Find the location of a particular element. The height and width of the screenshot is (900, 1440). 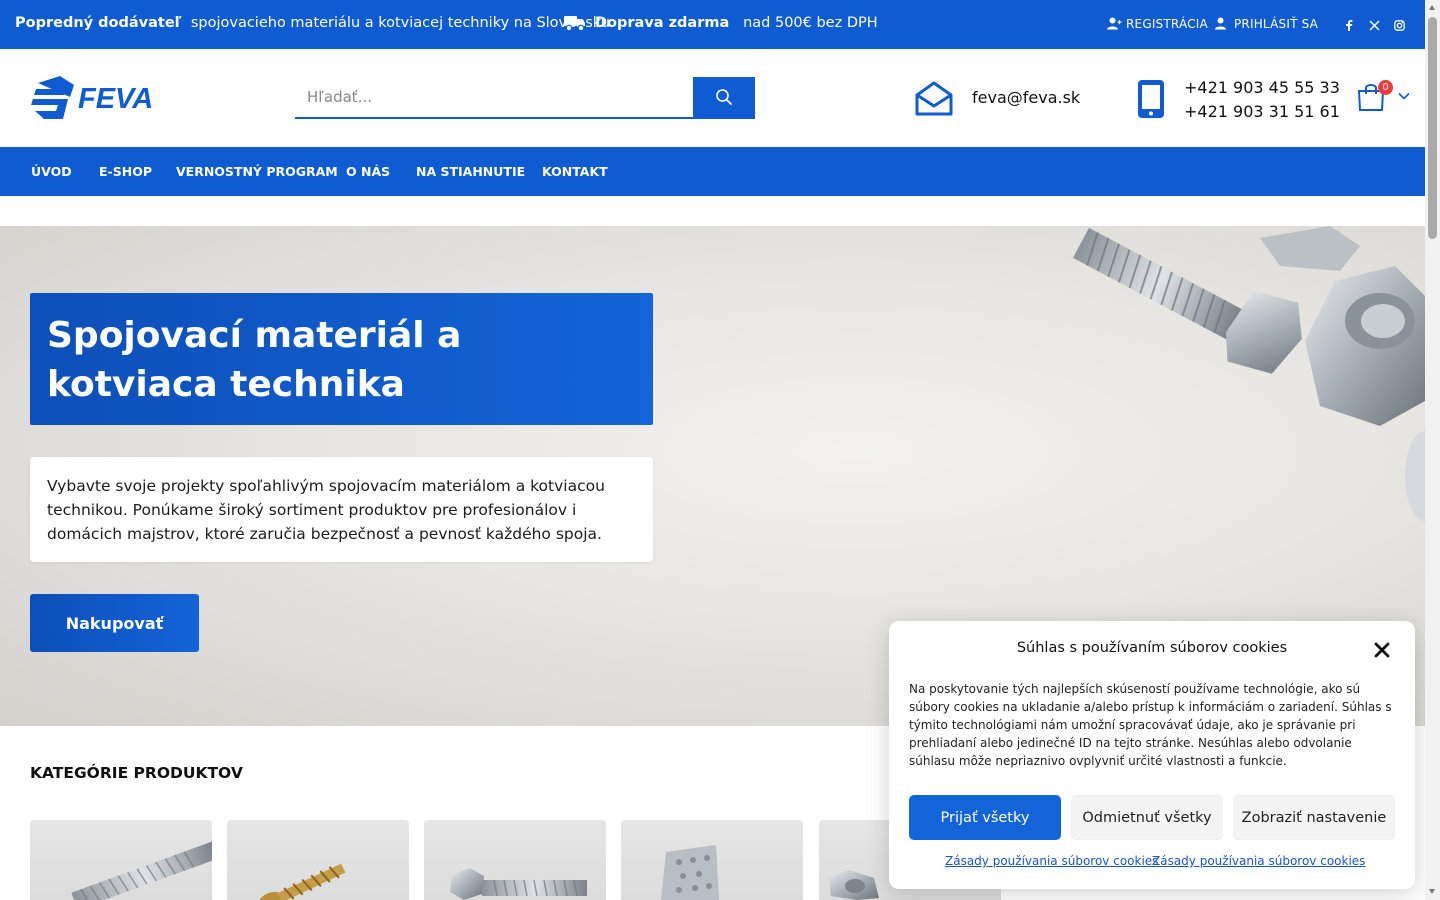

phone-numbers: +421 903 45 55 33 +421 903 31 51 61 is located at coordinates (1262, 100).